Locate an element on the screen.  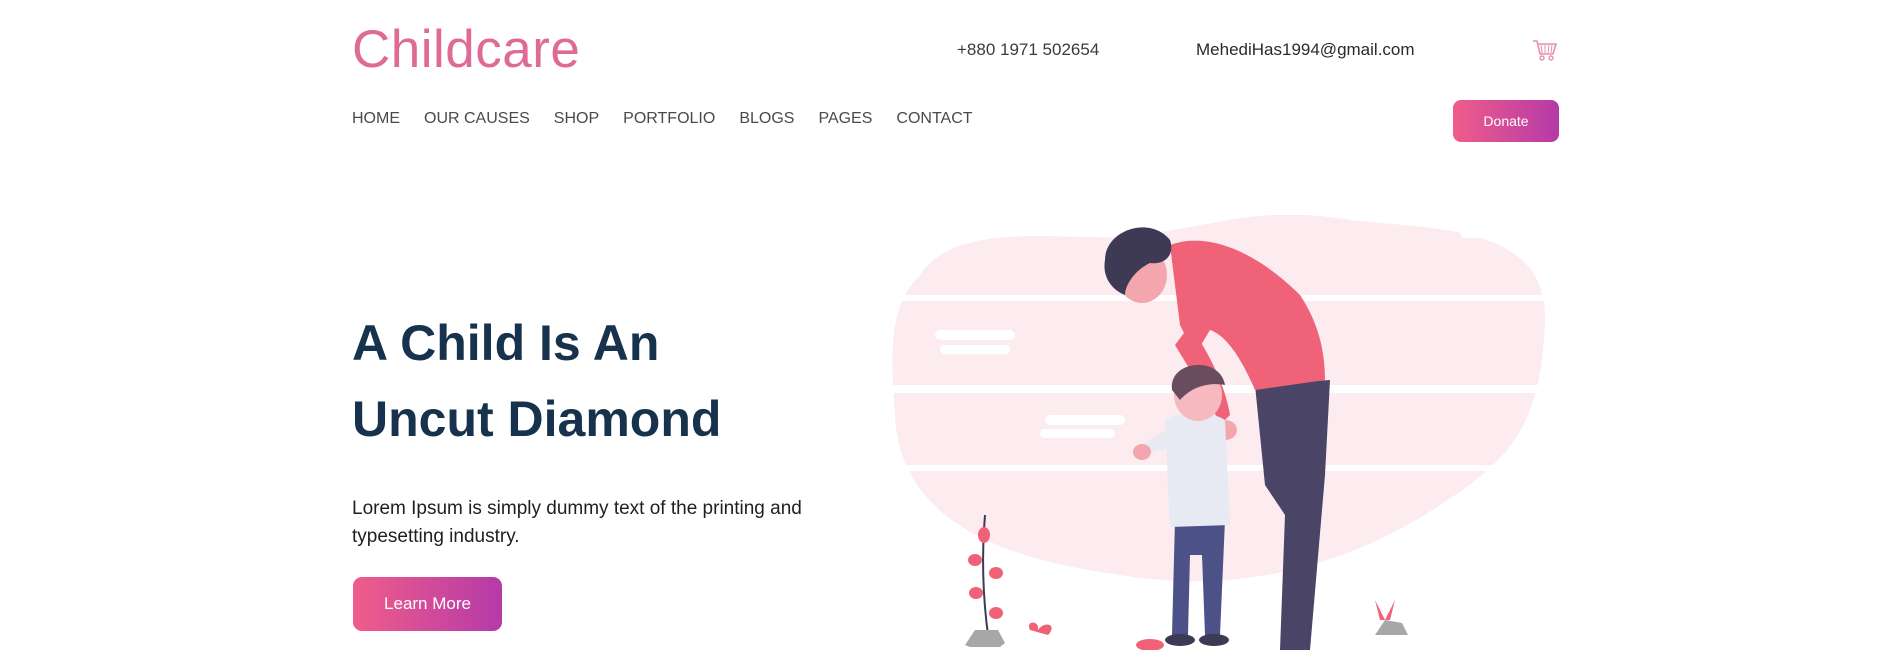
nav-item-our-causes: OUR CAUSES is located at coordinates (477, 119).